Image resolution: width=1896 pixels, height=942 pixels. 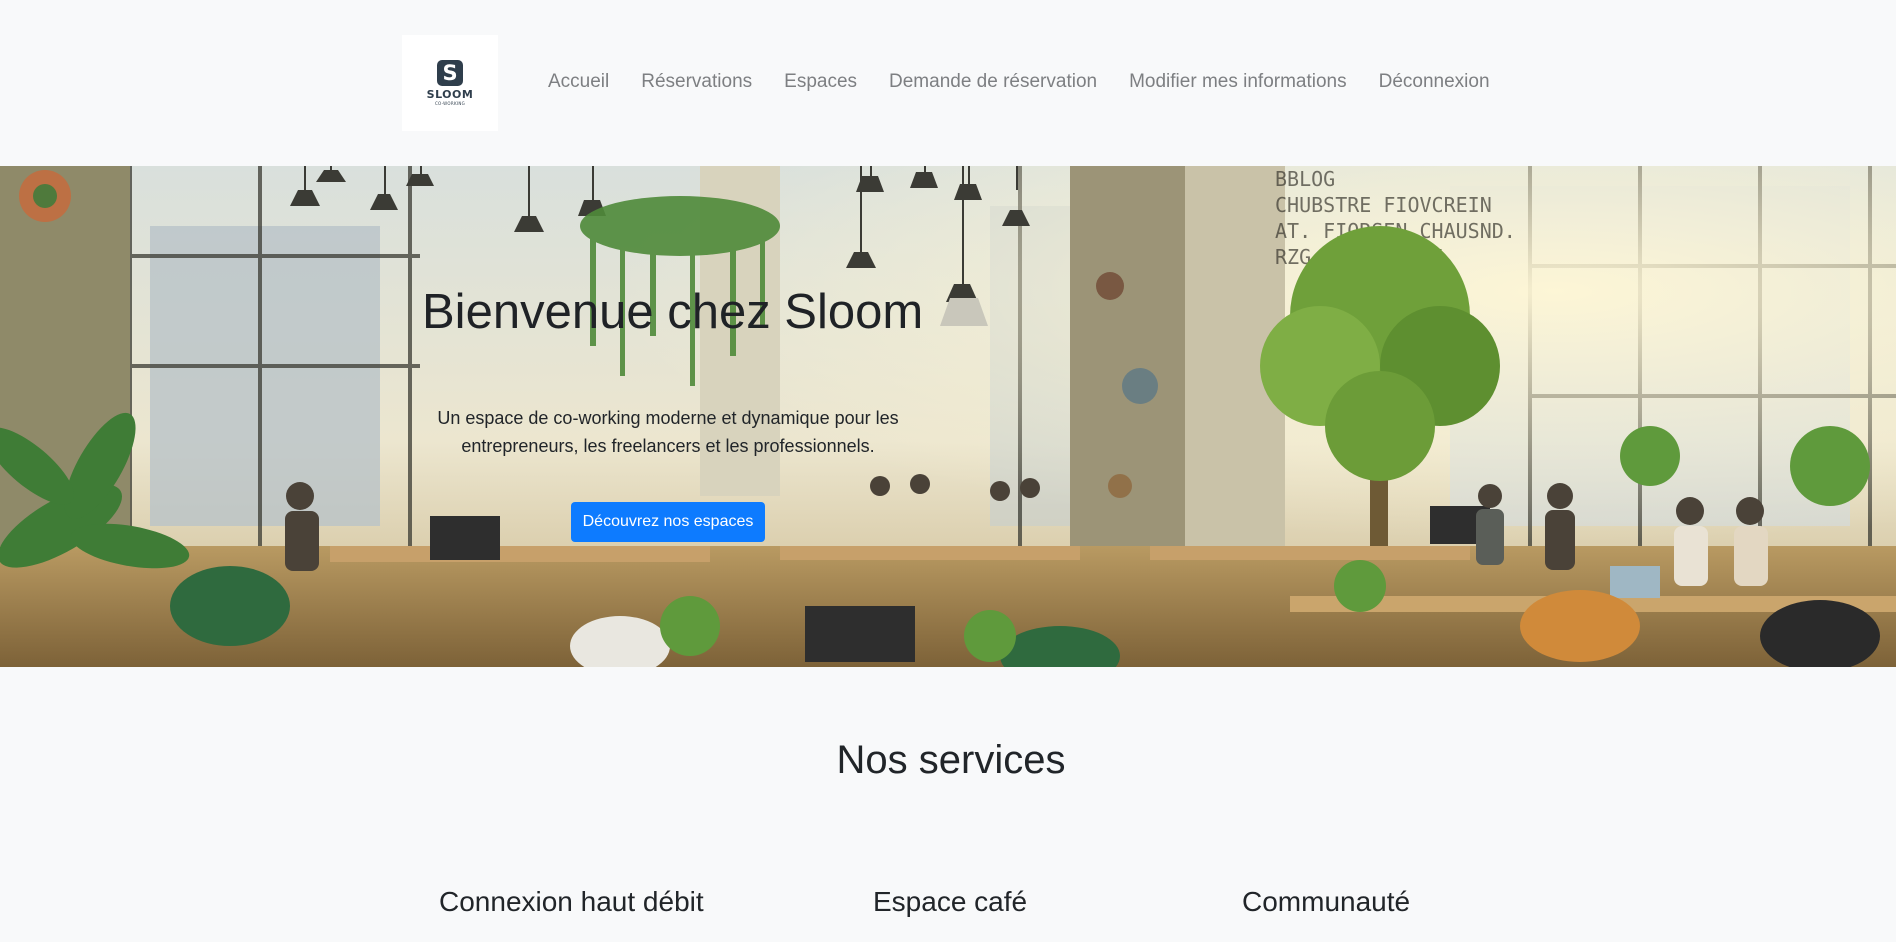 I want to click on service-espace-cafe: Espace café, so click(x=950, y=901).